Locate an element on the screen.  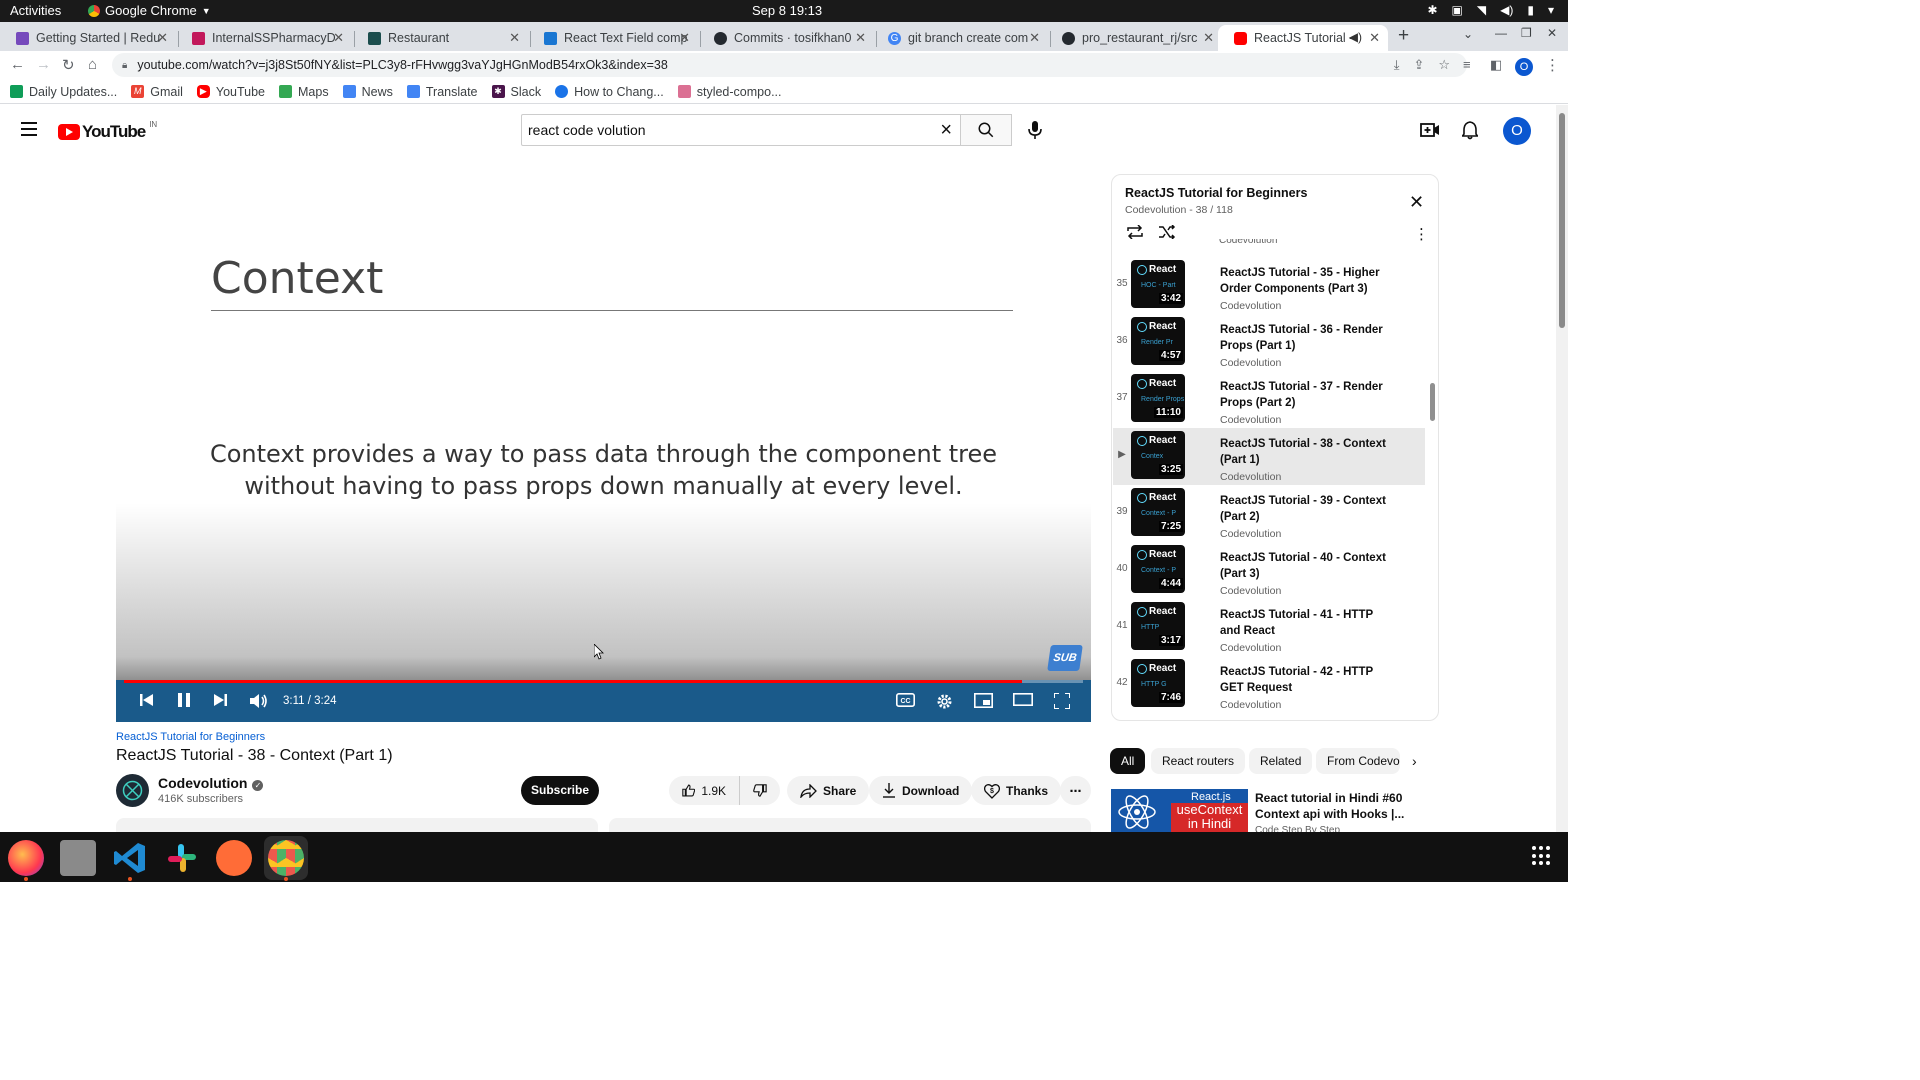
postman-icon is located at coordinates (234, 858).